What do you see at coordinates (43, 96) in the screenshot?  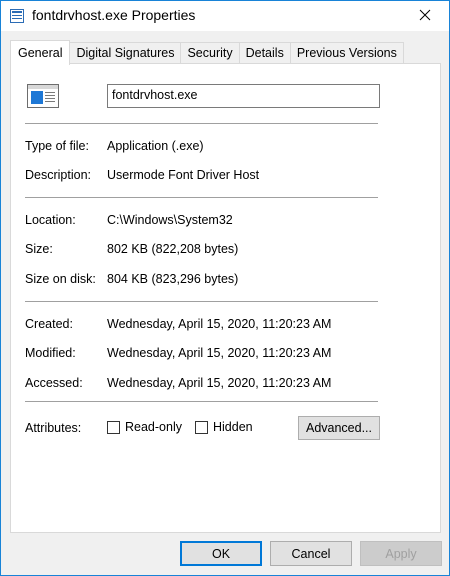 I see `exe-window-icon` at bounding box center [43, 96].